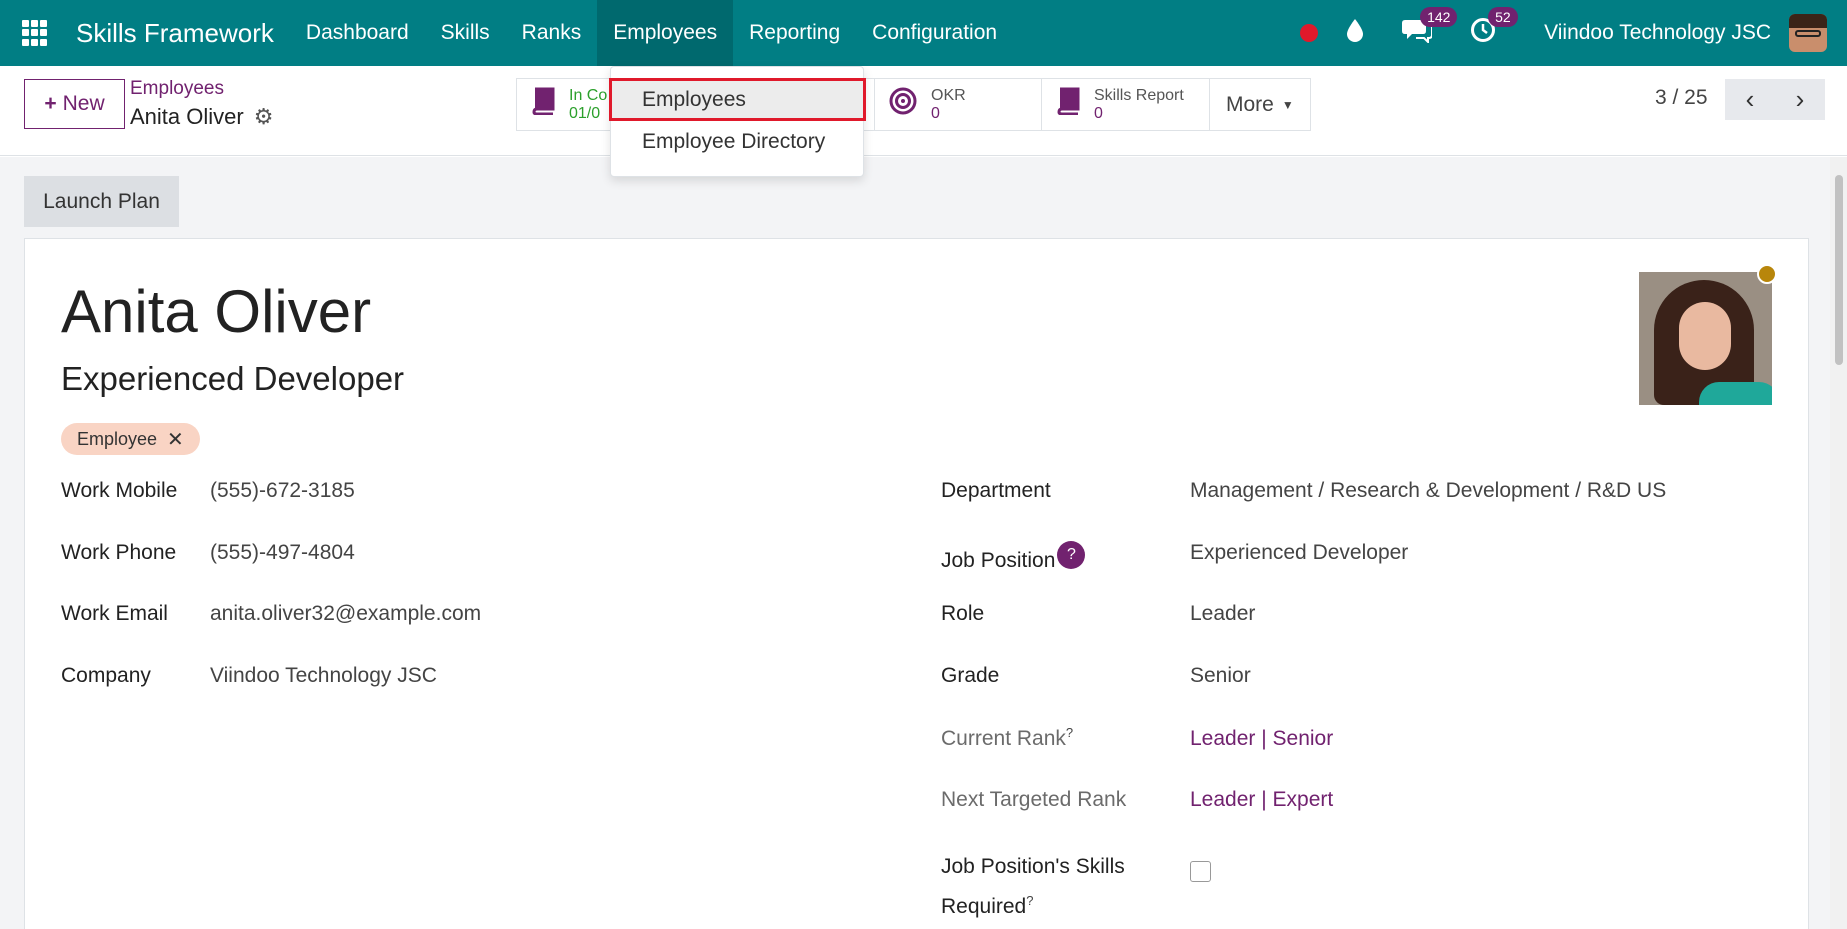 The image size is (1847, 929). I want to click on label-job-position-text: Job Position, so click(998, 560).